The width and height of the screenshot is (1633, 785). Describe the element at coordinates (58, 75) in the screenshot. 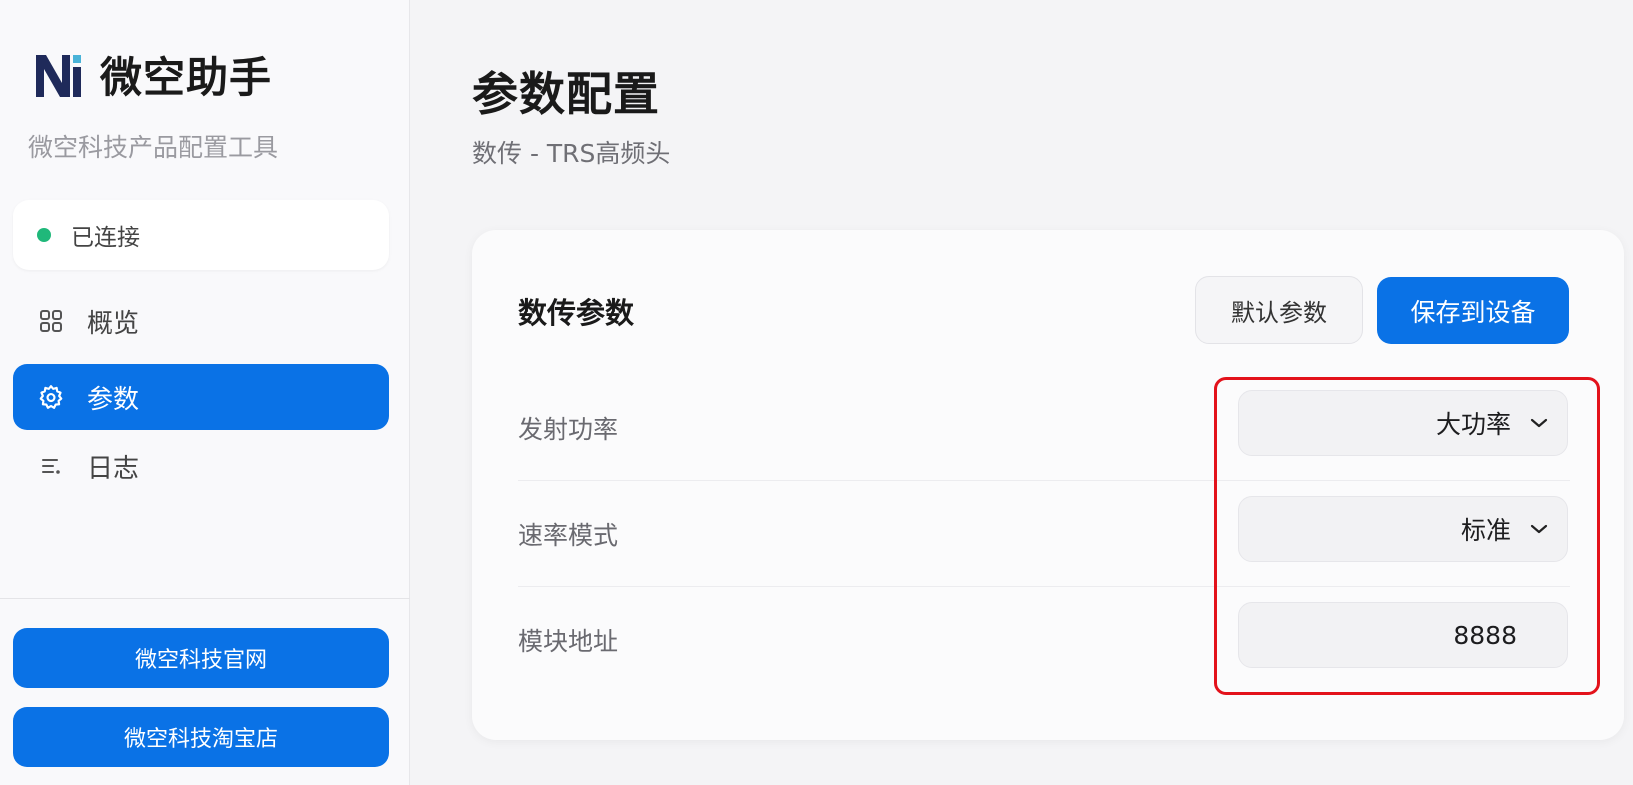

I see `brand-logo-icon` at that location.